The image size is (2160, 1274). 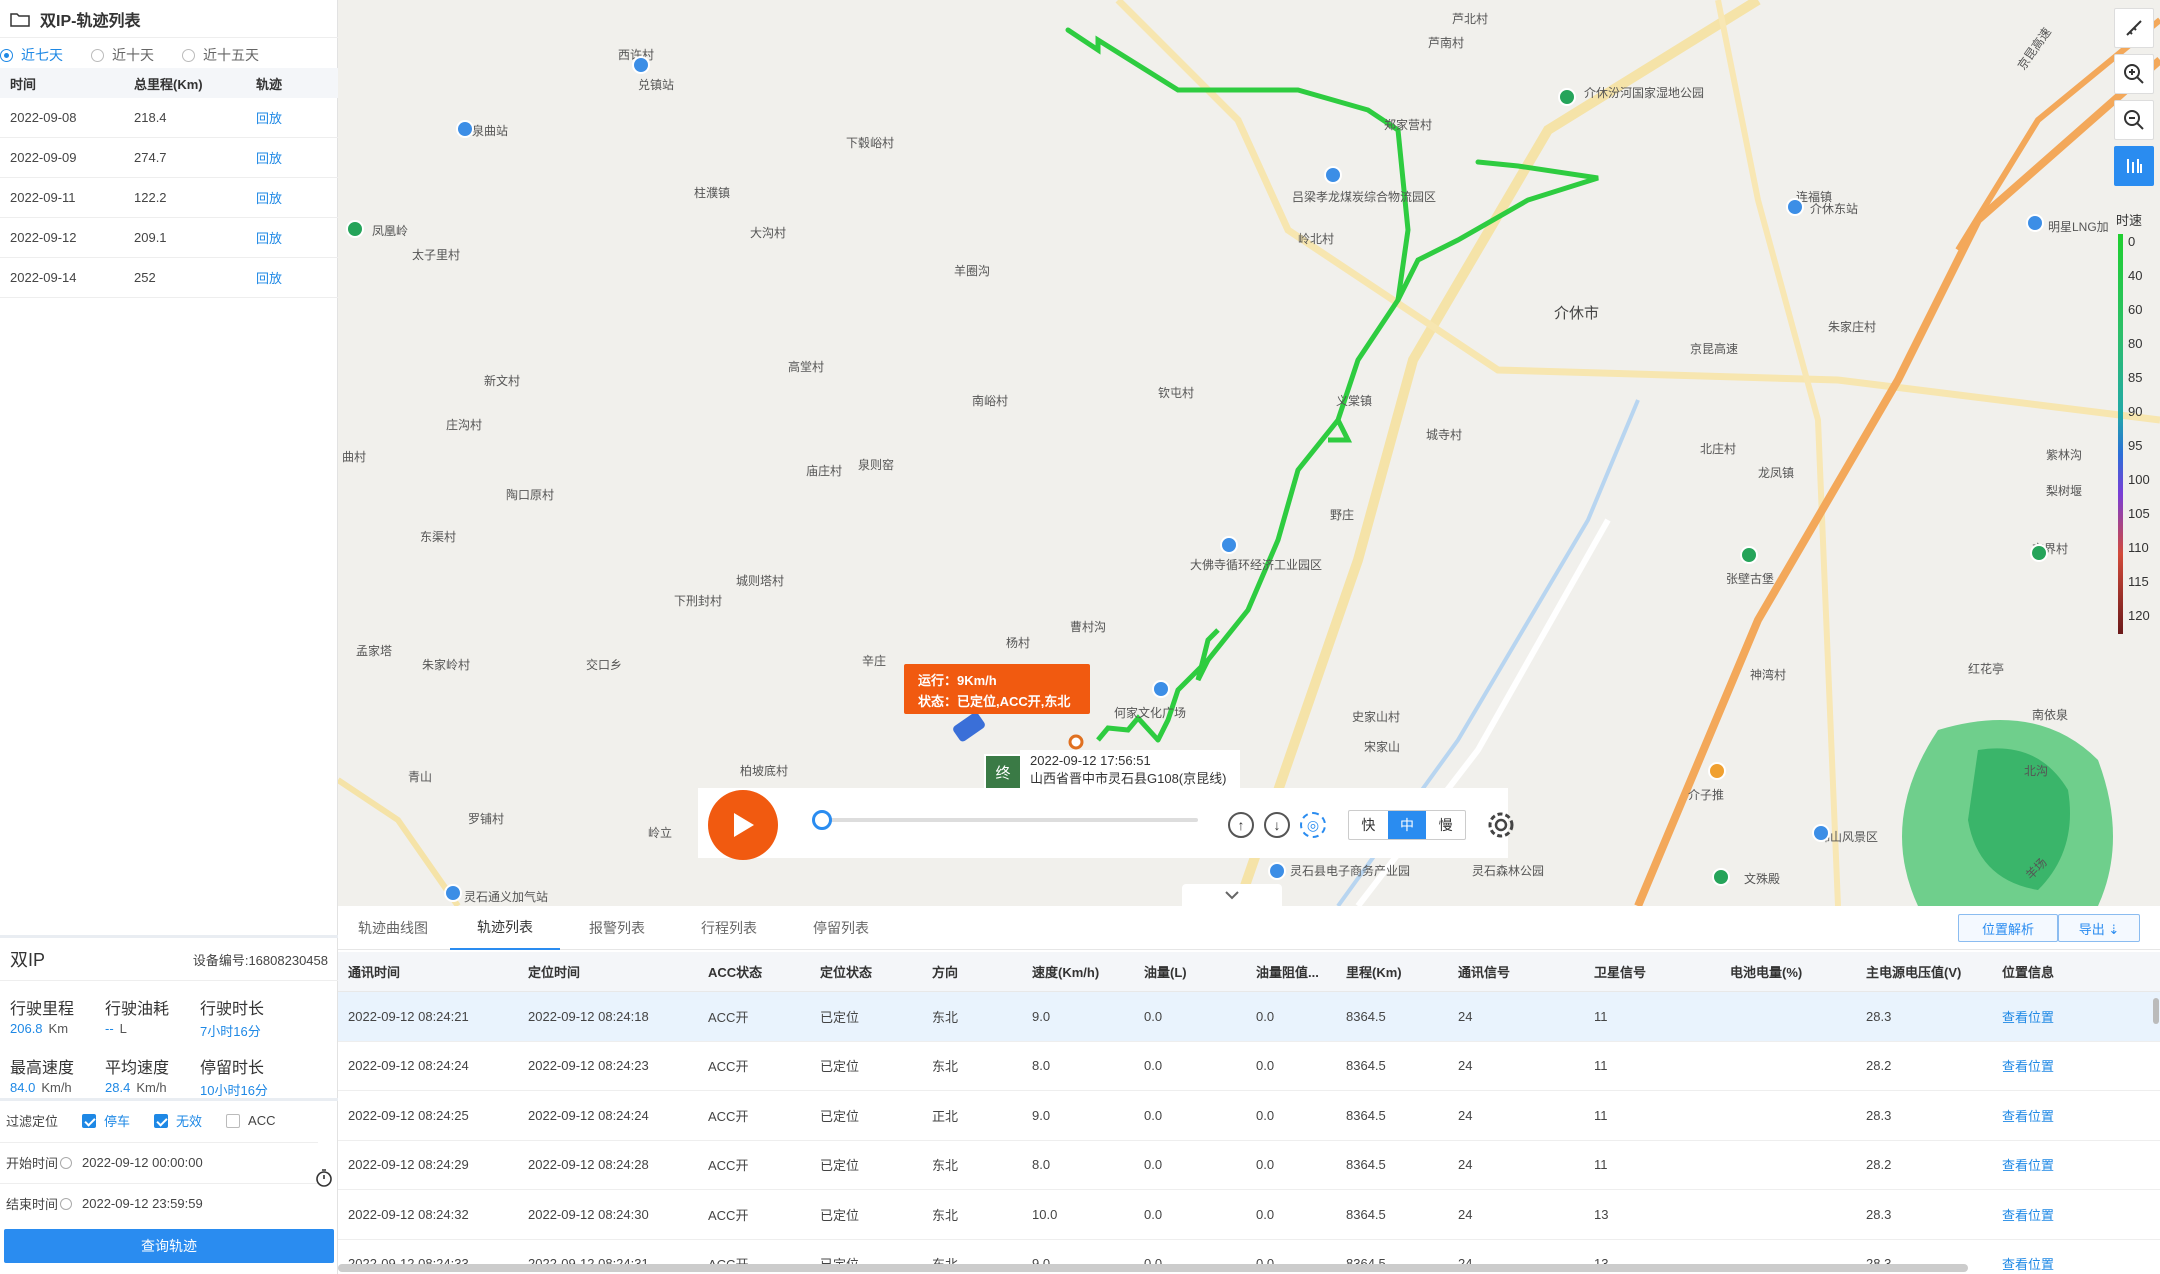 What do you see at coordinates (178, 1120) in the screenshot?
I see `filter-invalid-checkbox: 无效` at bounding box center [178, 1120].